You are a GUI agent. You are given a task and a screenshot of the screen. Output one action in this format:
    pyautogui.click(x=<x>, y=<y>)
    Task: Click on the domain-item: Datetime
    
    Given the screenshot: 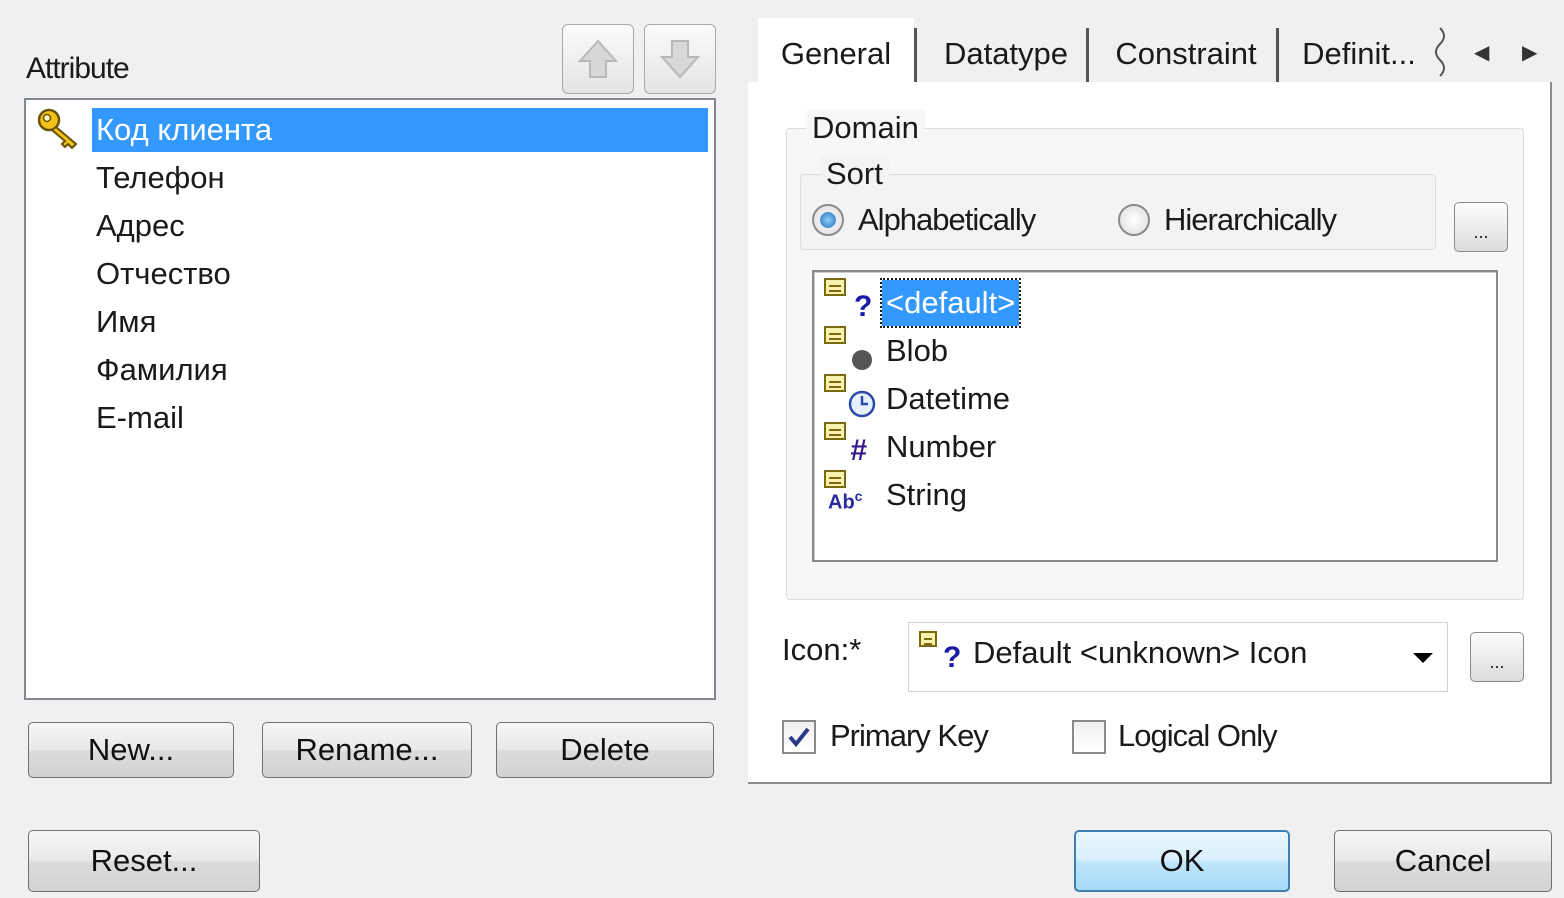 What is the action you would take?
    pyautogui.click(x=948, y=399)
    